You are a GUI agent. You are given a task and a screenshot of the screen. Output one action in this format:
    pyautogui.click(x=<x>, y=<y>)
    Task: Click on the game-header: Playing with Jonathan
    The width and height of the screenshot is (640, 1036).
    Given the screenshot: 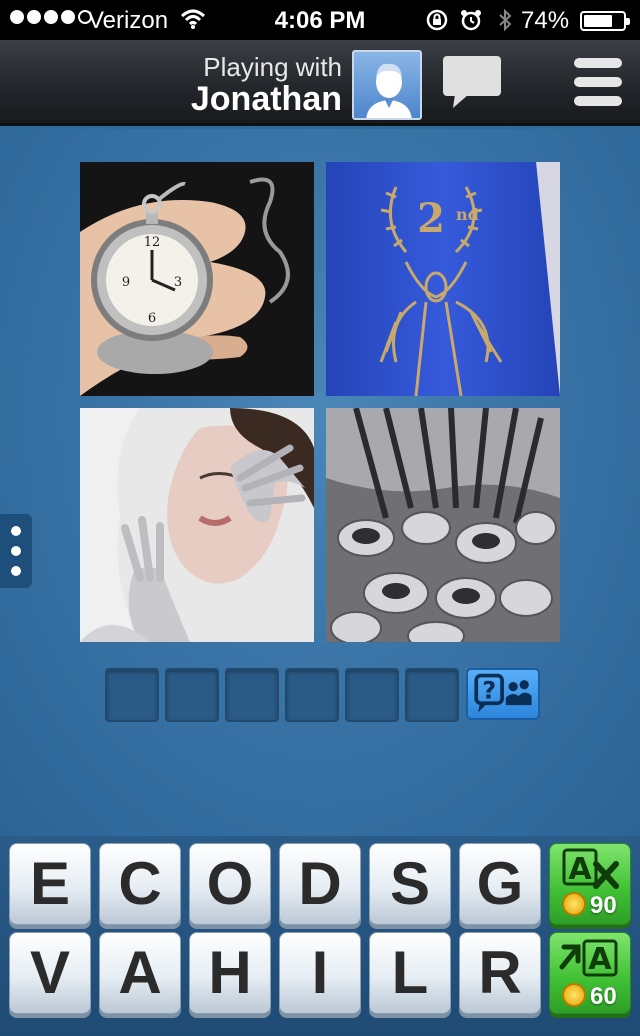 What is the action you would take?
    pyautogui.click(x=320, y=83)
    